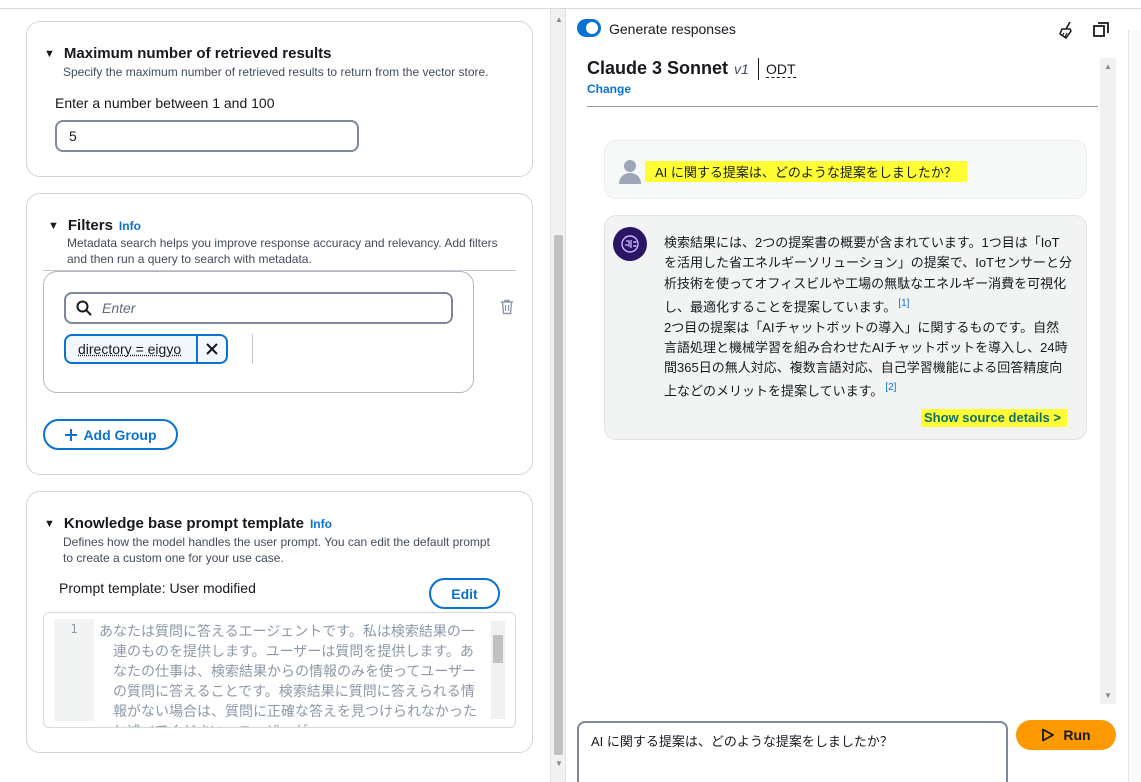  I want to click on editor-scrollbar, so click(498, 670).